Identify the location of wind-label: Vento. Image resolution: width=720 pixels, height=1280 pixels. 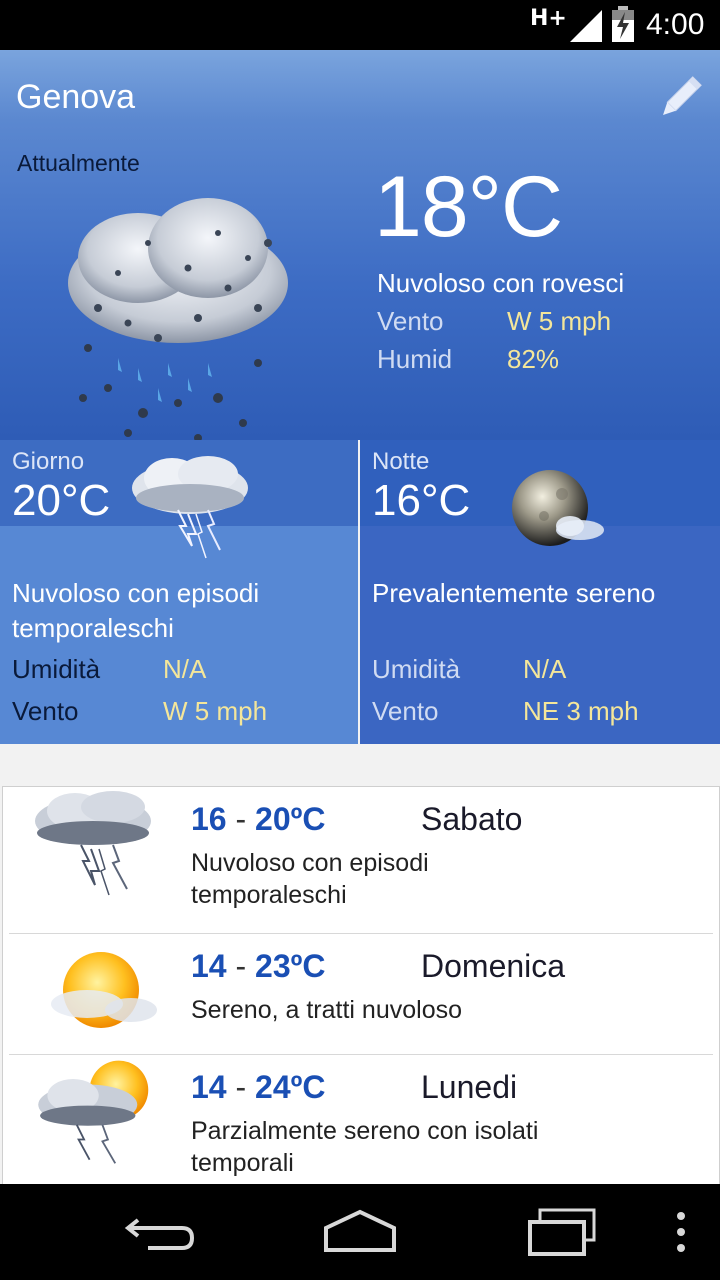
(410, 321).